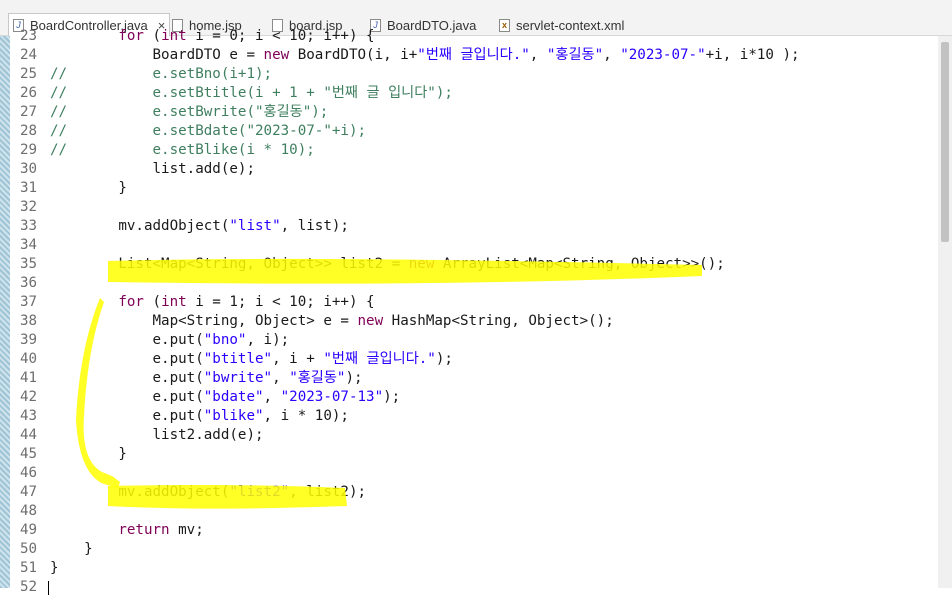 The image size is (952, 597). I want to click on line-number: 38, so click(29, 321).